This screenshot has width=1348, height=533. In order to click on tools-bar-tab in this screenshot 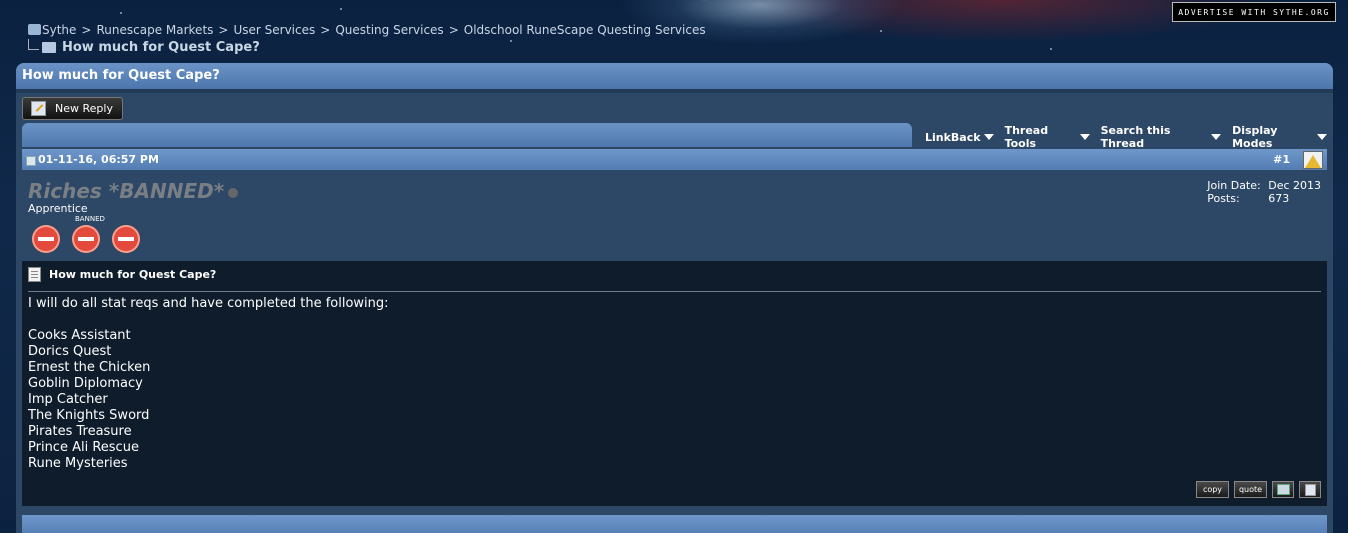, I will do `click(467, 135)`.